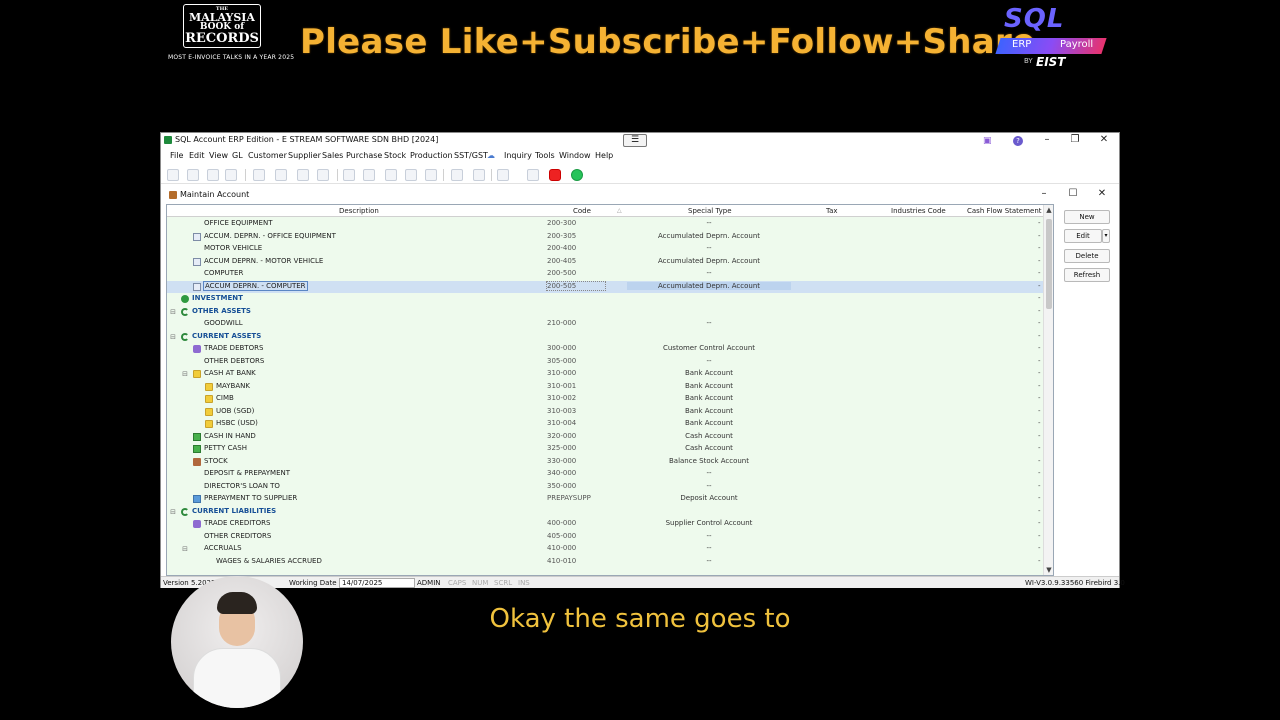 The width and height of the screenshot is (1280, 720). What do you see at coordinates (1044, 194) in the screenshot?
I see `child-minimize-button: –` at bounding box center [1044, 194].